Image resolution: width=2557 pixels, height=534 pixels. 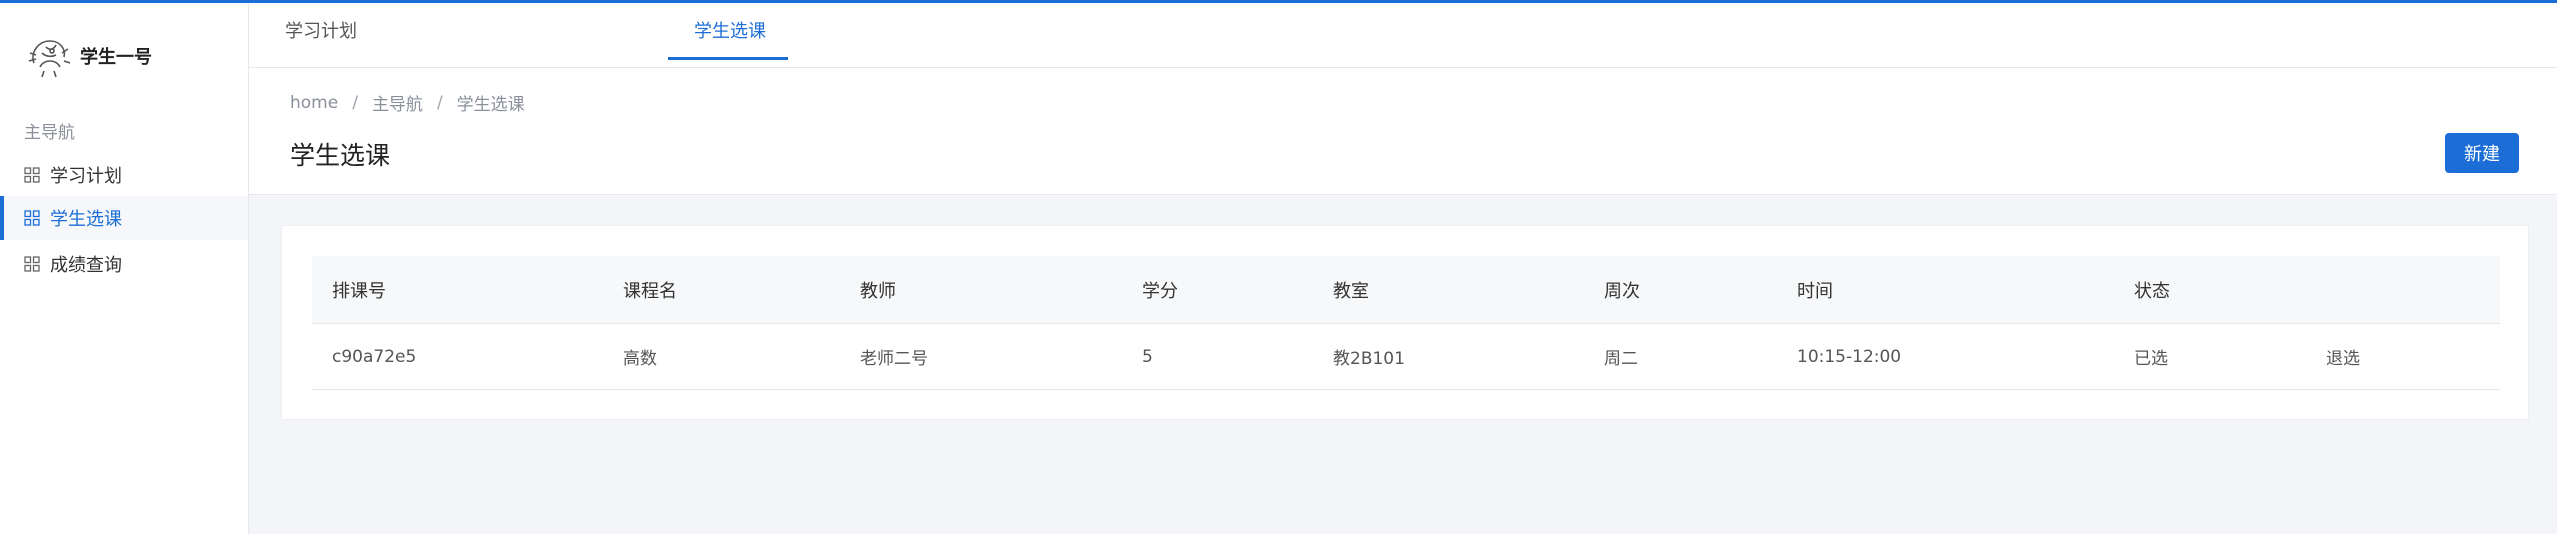 I want to click on breadcrumb-main-nav: 主导航, so click(x=397, y=102).